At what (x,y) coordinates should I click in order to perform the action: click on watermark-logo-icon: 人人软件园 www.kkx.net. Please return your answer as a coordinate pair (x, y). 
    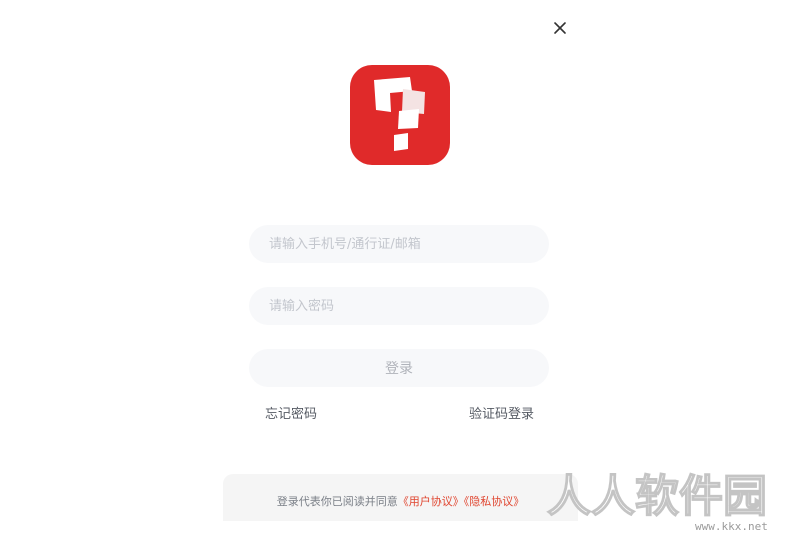
    Looking at the image, I should click on (657, 501).